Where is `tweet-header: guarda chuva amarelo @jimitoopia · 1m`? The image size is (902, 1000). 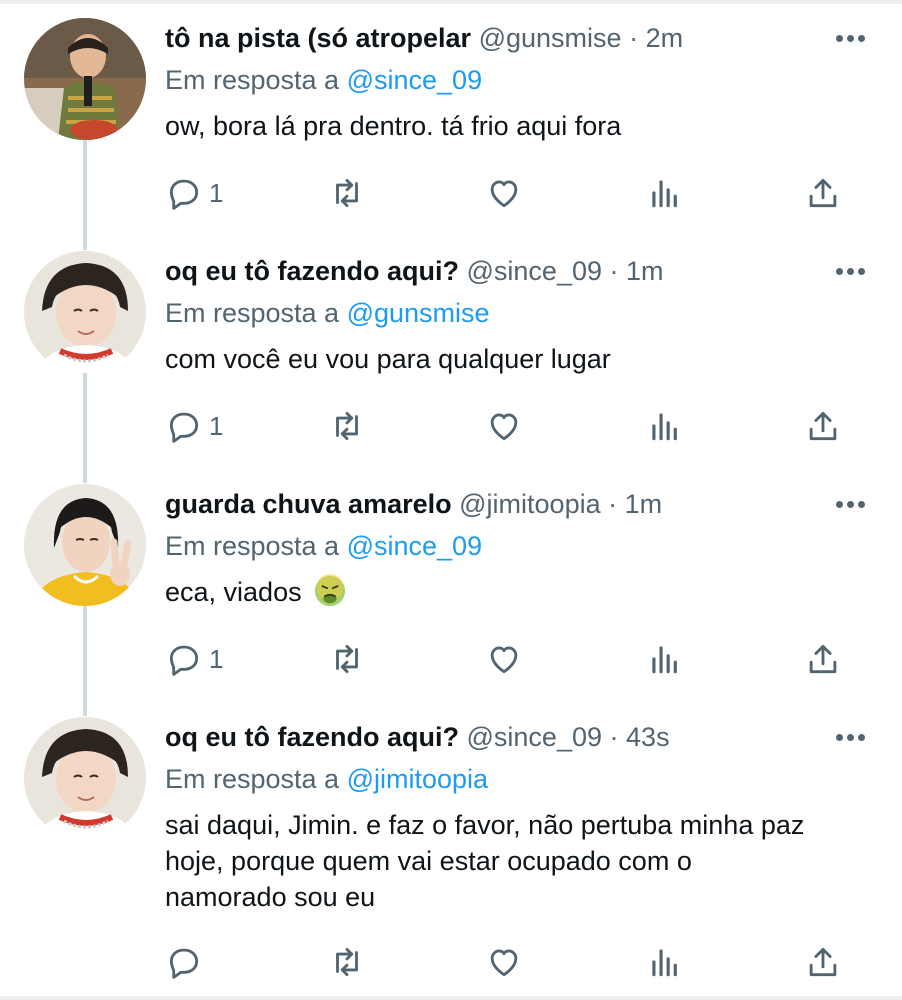 tweet-header: guarda chuva amarelo @jimitoopia · 1m is located at coordinates (533, 504).